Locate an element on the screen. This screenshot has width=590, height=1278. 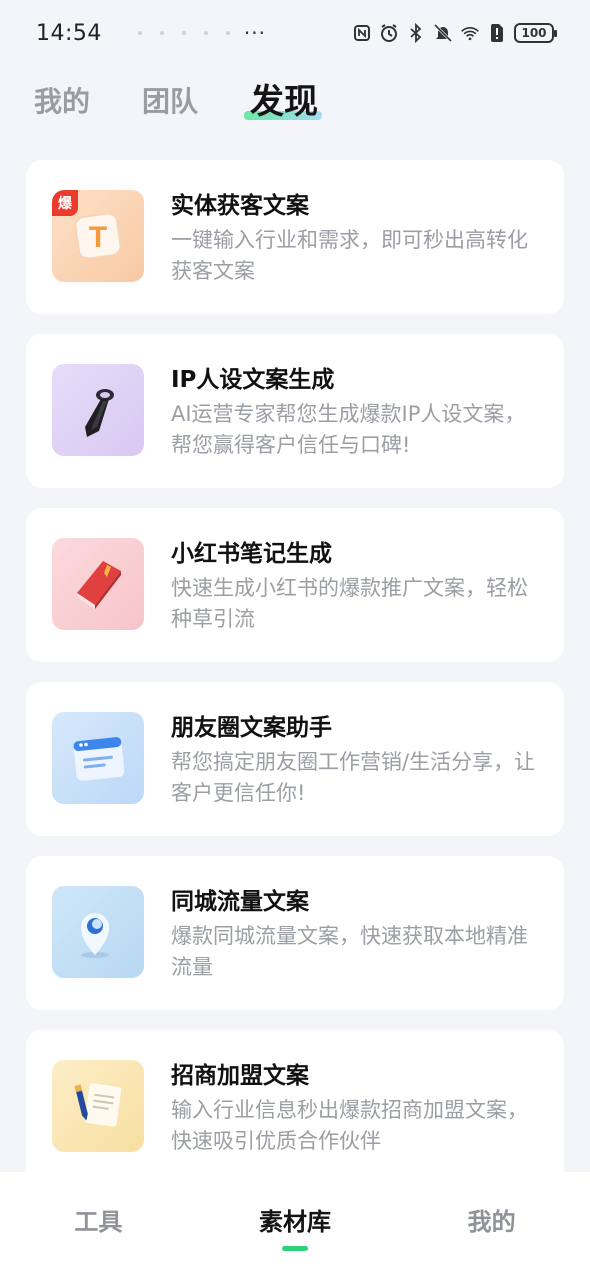
card-description: 输入行业信息秒出爆款招商加盟文案，快速吸引优质合作伙伴 is located at coordinates (349, 1125).